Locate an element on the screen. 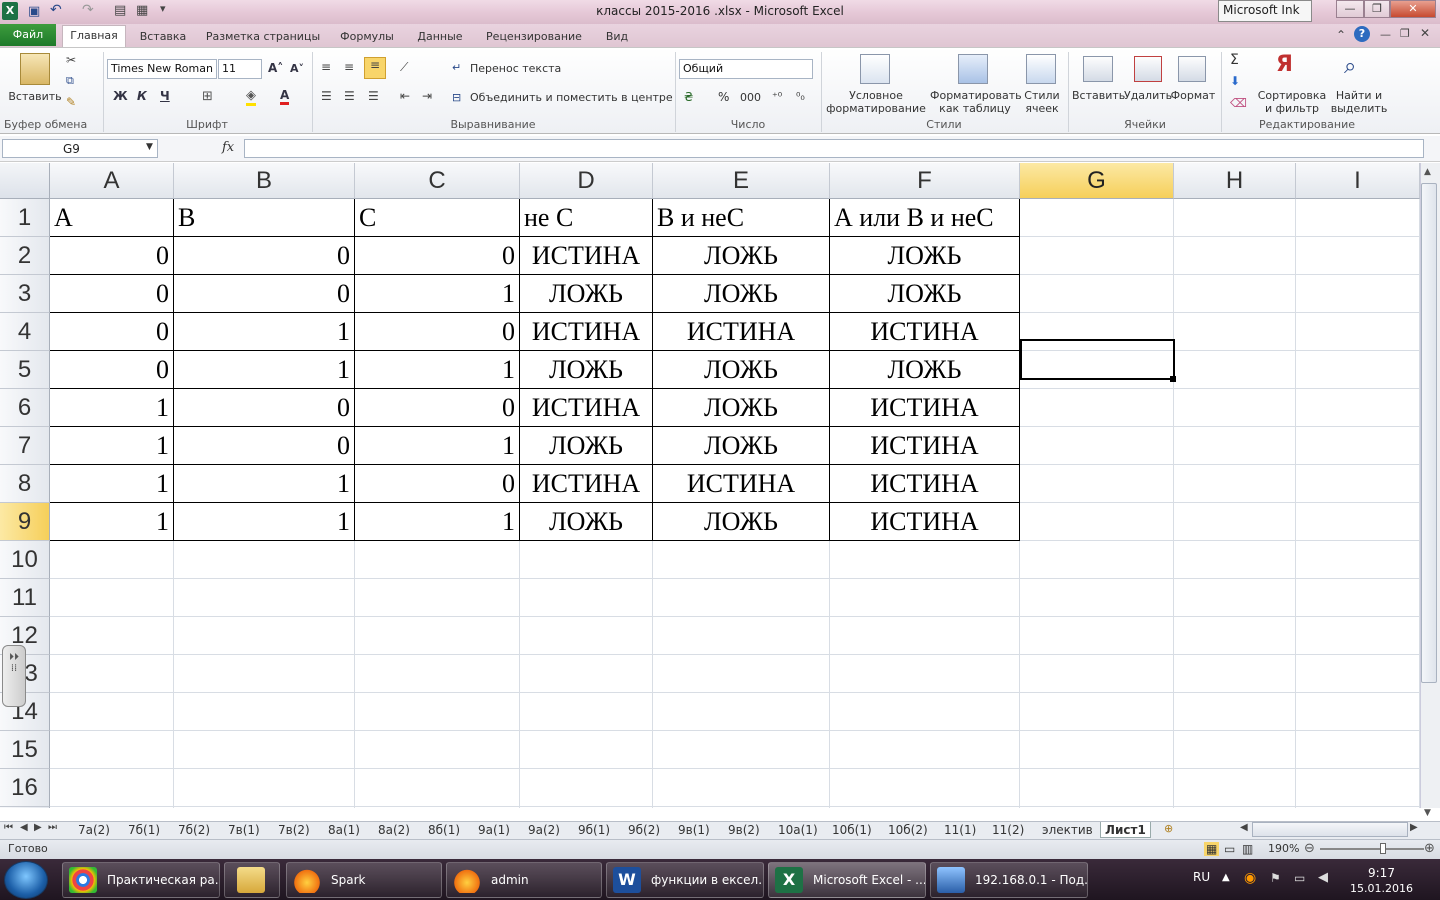  sheet-tab: 8а(1) is located at coordinates (344, 830).